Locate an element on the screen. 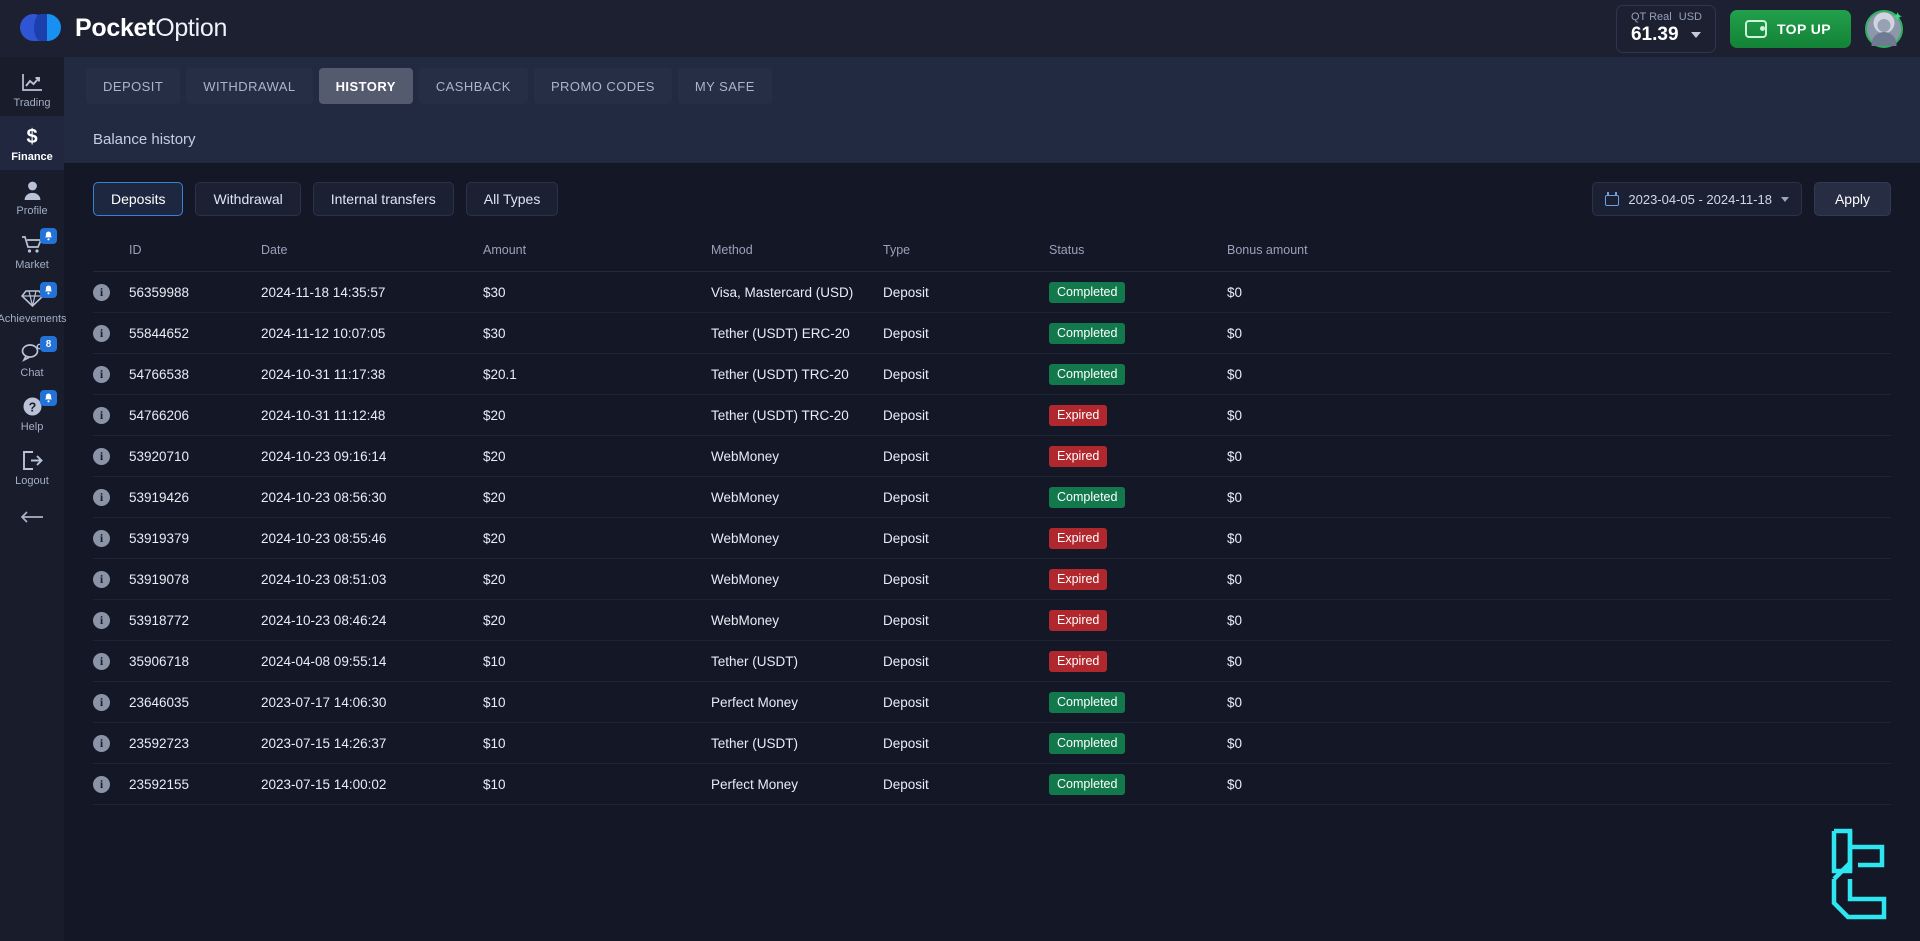 This screenshot has width=1920, height=941. date-range-picker: 2023-04-05 - 2024-11-18 is located at coordinates (1697, 199).